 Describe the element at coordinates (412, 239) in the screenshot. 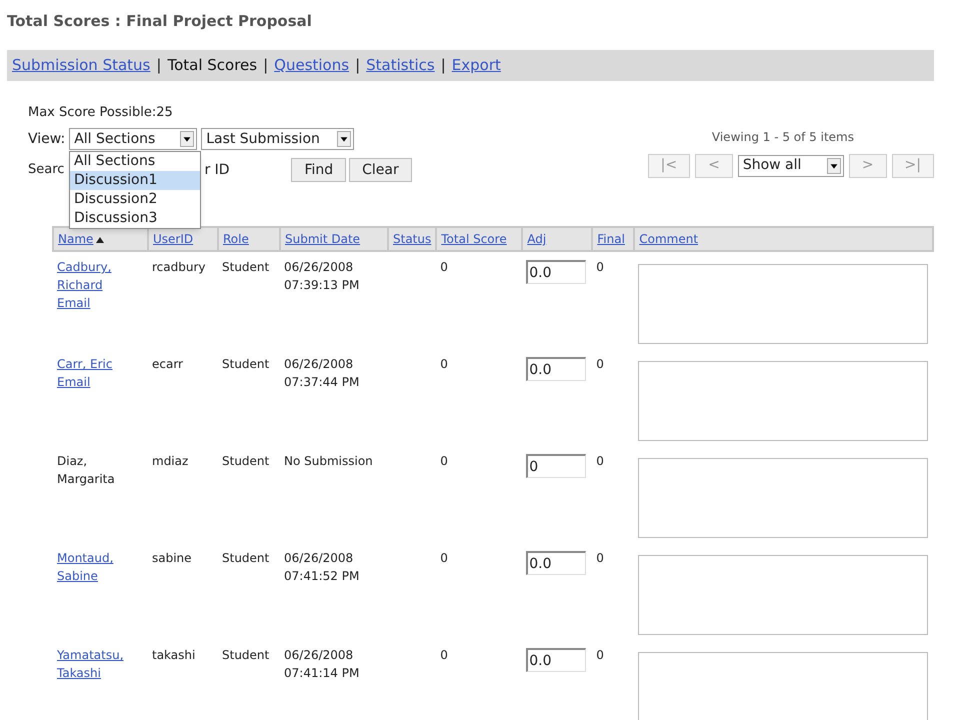

I see `column-header: Status` at that location.